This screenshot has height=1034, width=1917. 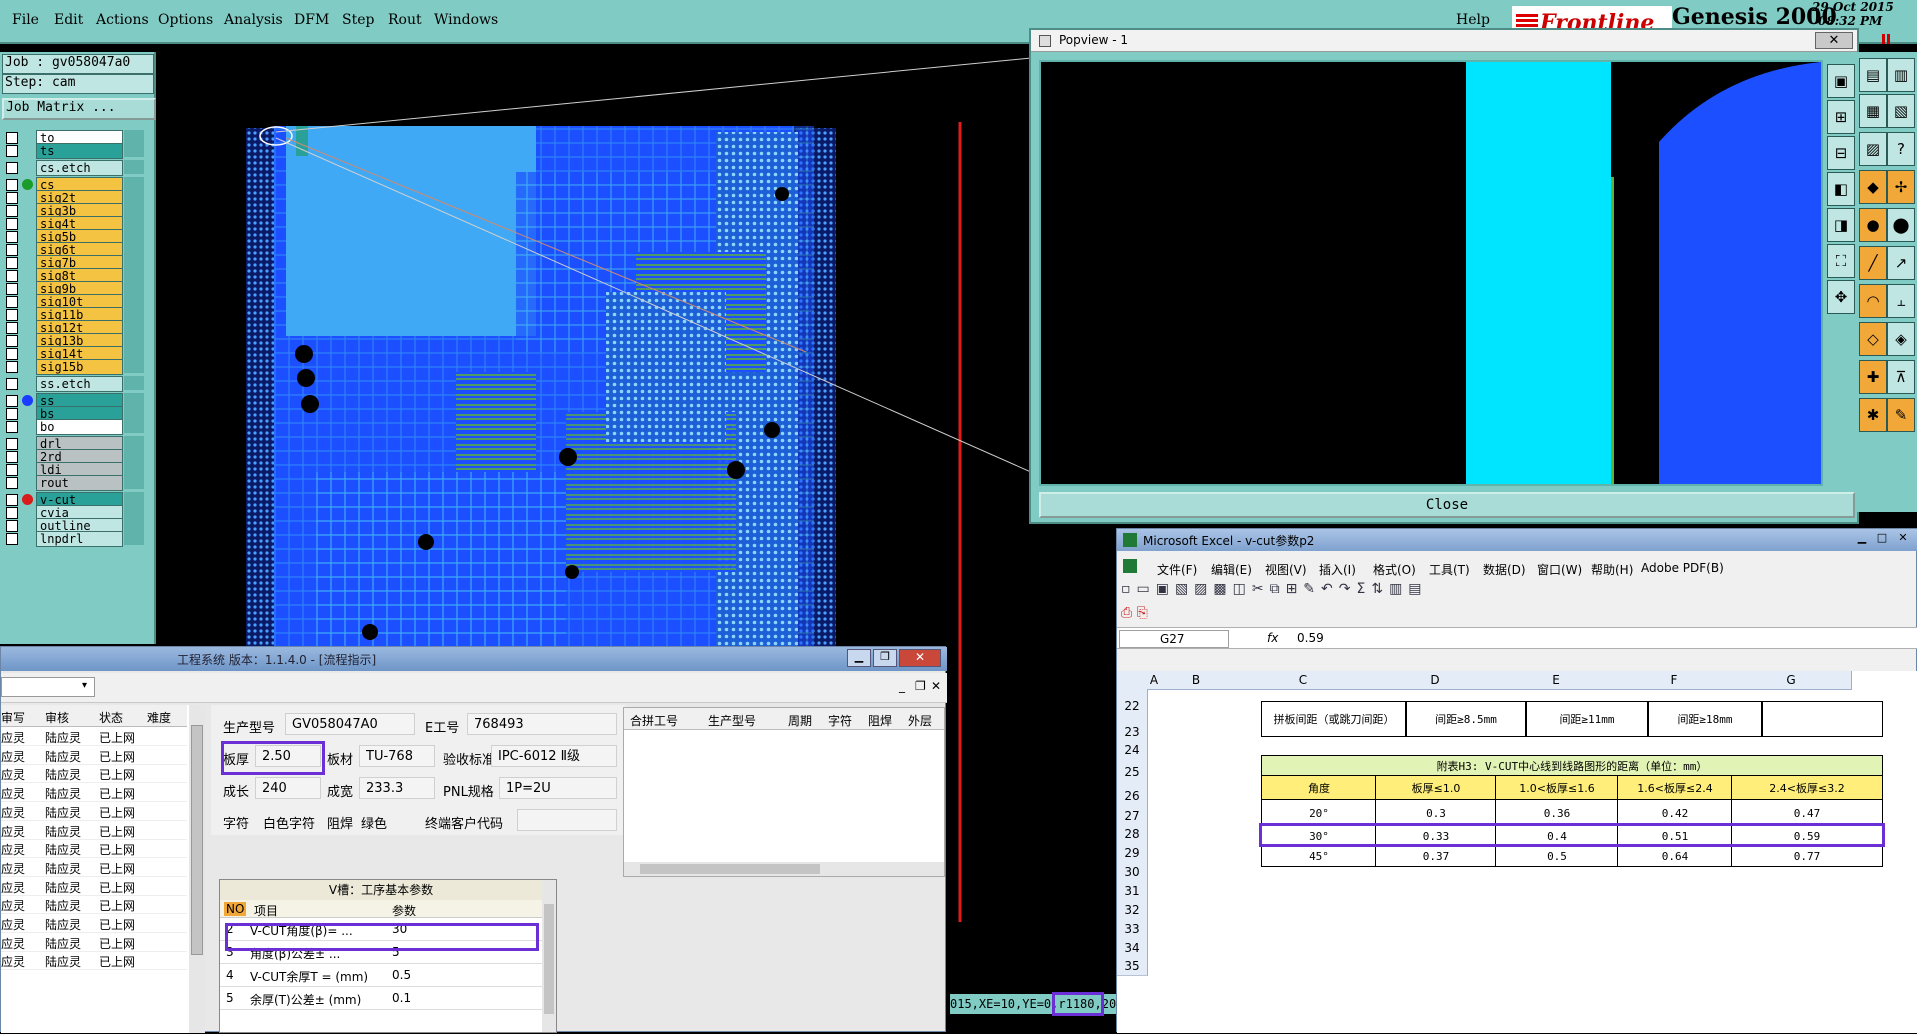 What do you see at coordinates (1873, 339) in the screenshot?
I see `tool-copy-icon: ◇` at bounding box center [1873, 339].